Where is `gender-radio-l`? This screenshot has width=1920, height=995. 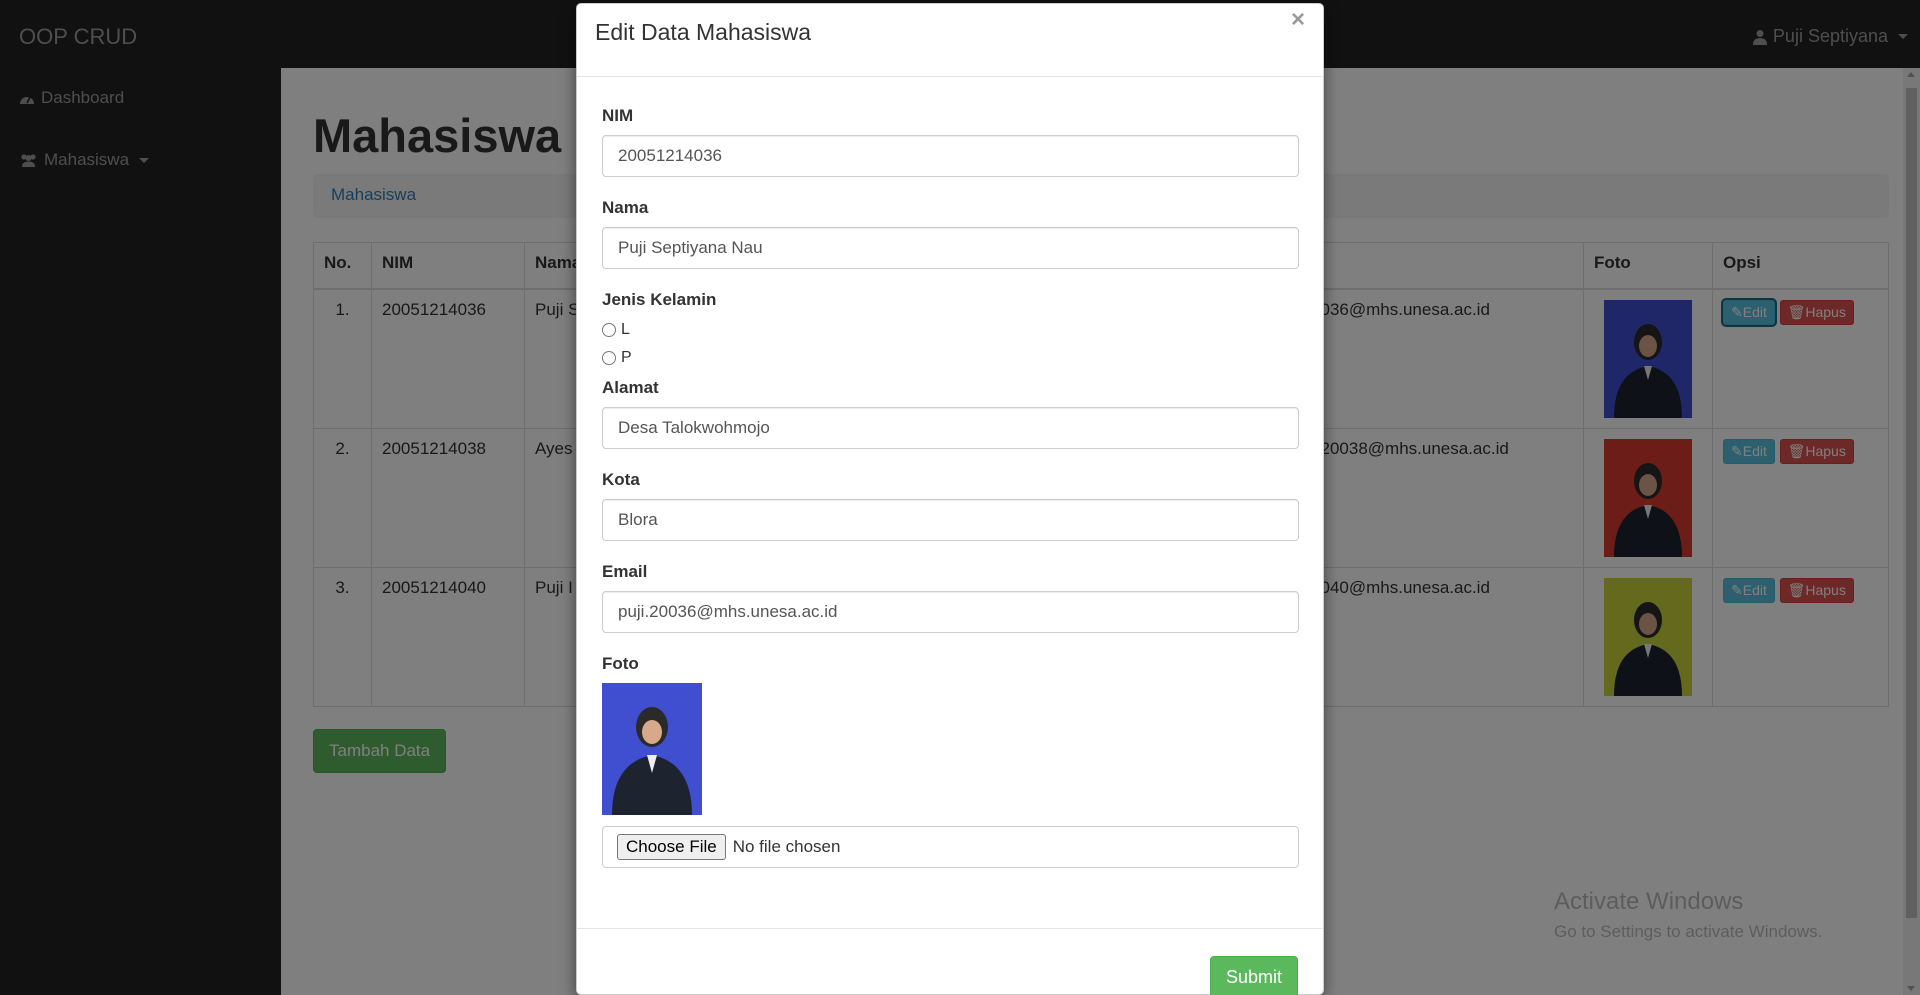 gender-radio-l is located at coordinates (609, 330).